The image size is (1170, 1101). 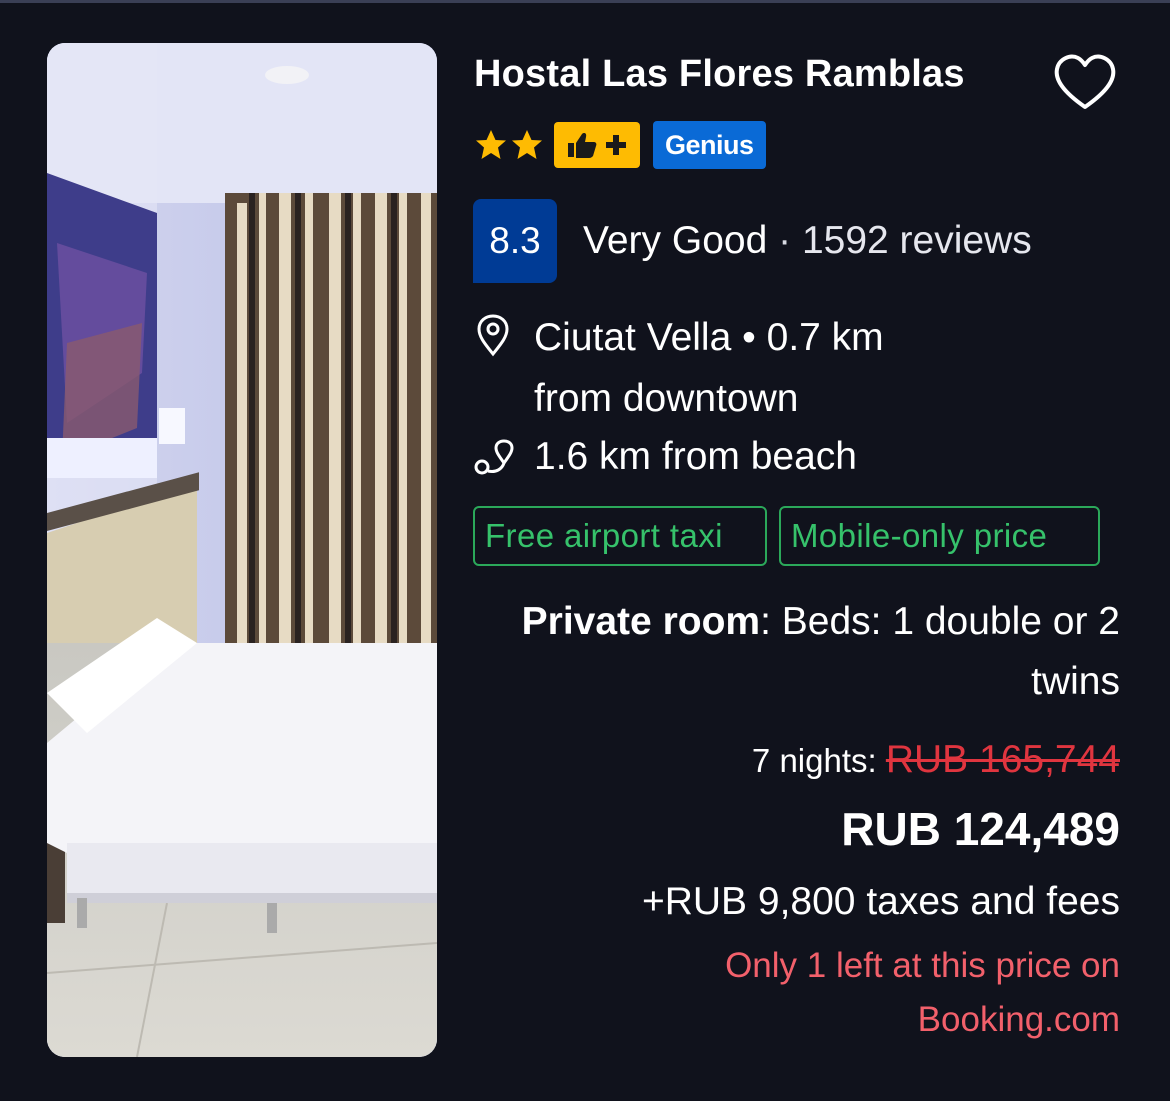 I want to click on location-text: Ciutat Vella • 0.7 km from downtown, so click(x=754, y=368).